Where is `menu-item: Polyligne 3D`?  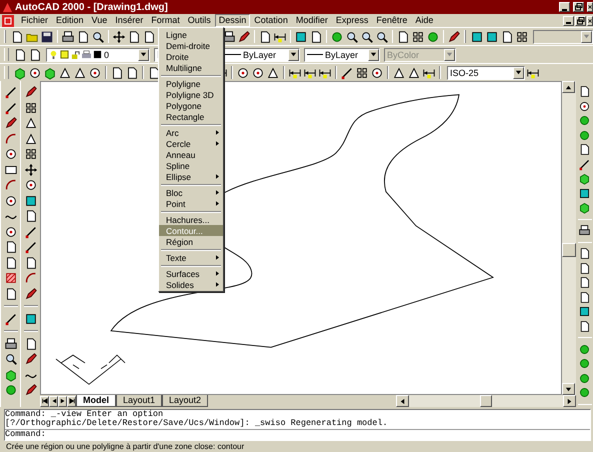
menu-item: Polyligne 3D is located at coordinates (191, 94).